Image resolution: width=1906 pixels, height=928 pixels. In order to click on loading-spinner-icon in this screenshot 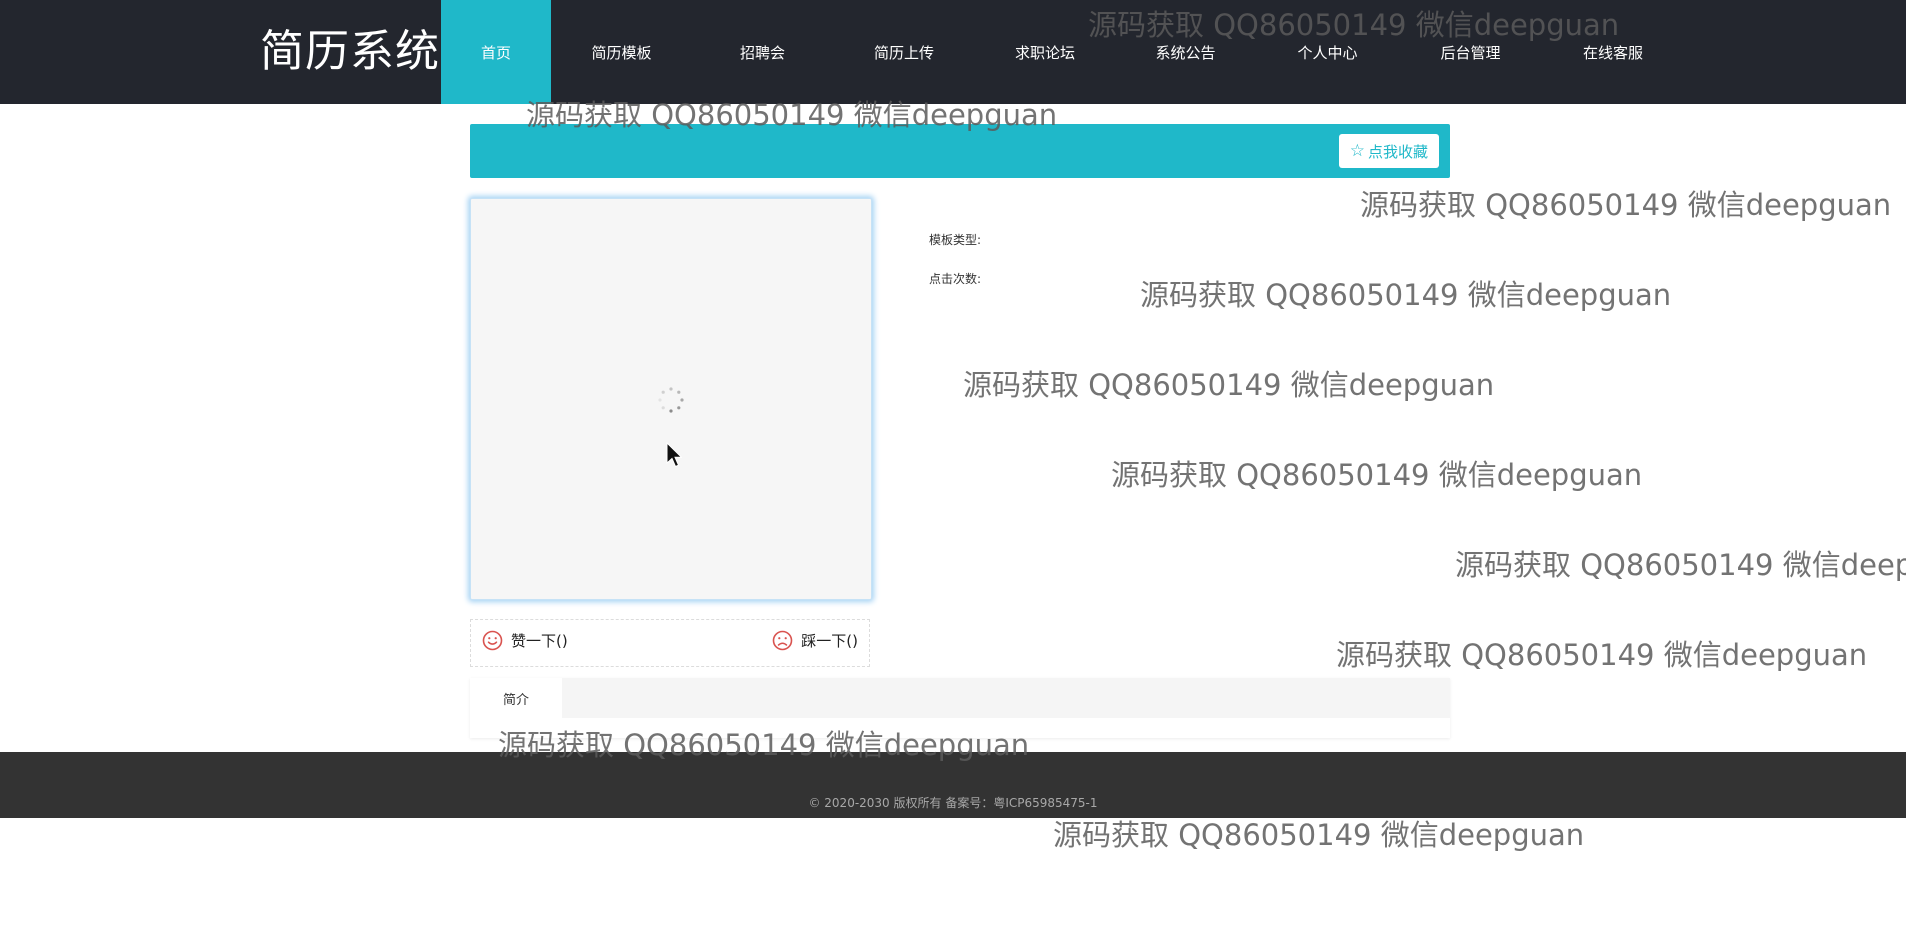, I will do `click(671, 400)`.